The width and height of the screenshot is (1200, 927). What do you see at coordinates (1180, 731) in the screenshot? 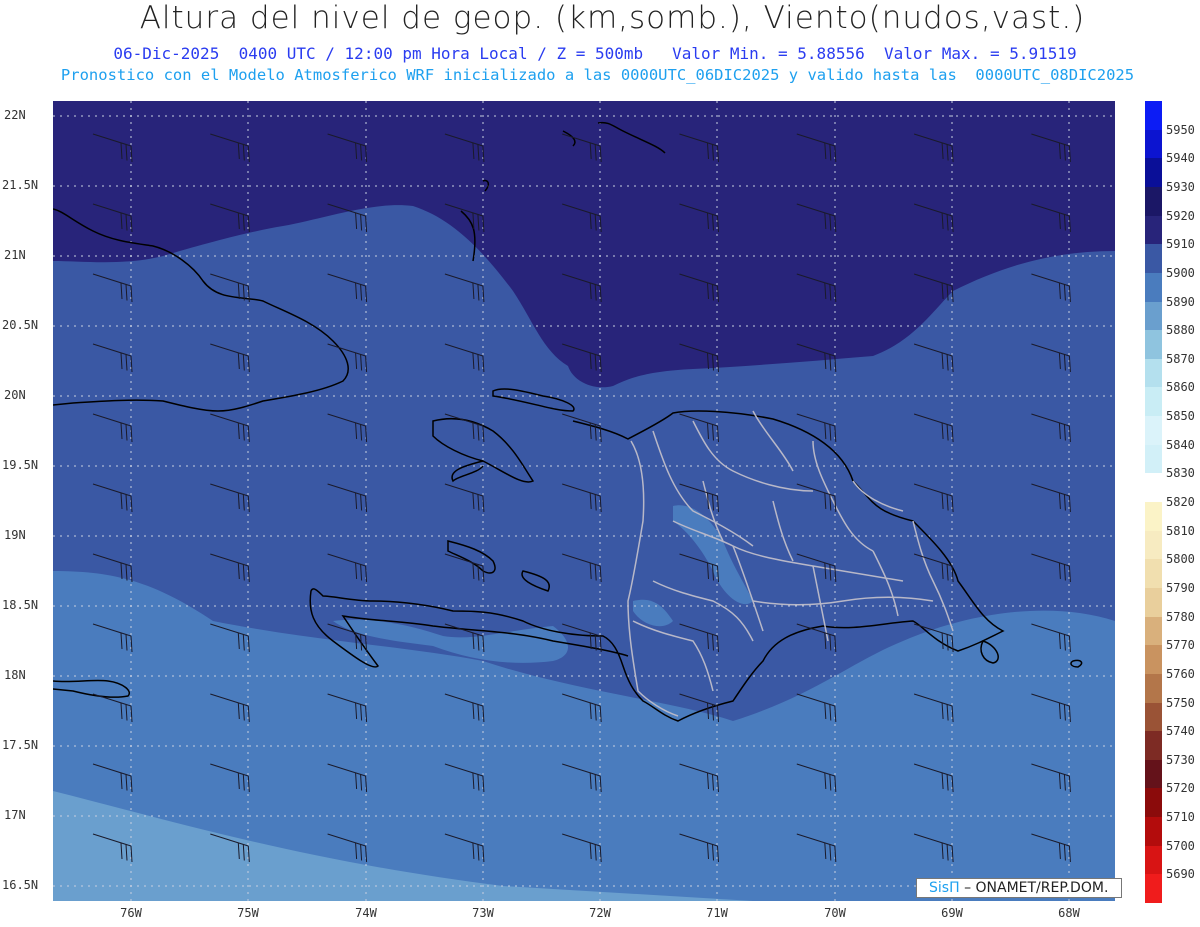
I see `colorbar-label: 5740` at bounding box center [1180, 731].